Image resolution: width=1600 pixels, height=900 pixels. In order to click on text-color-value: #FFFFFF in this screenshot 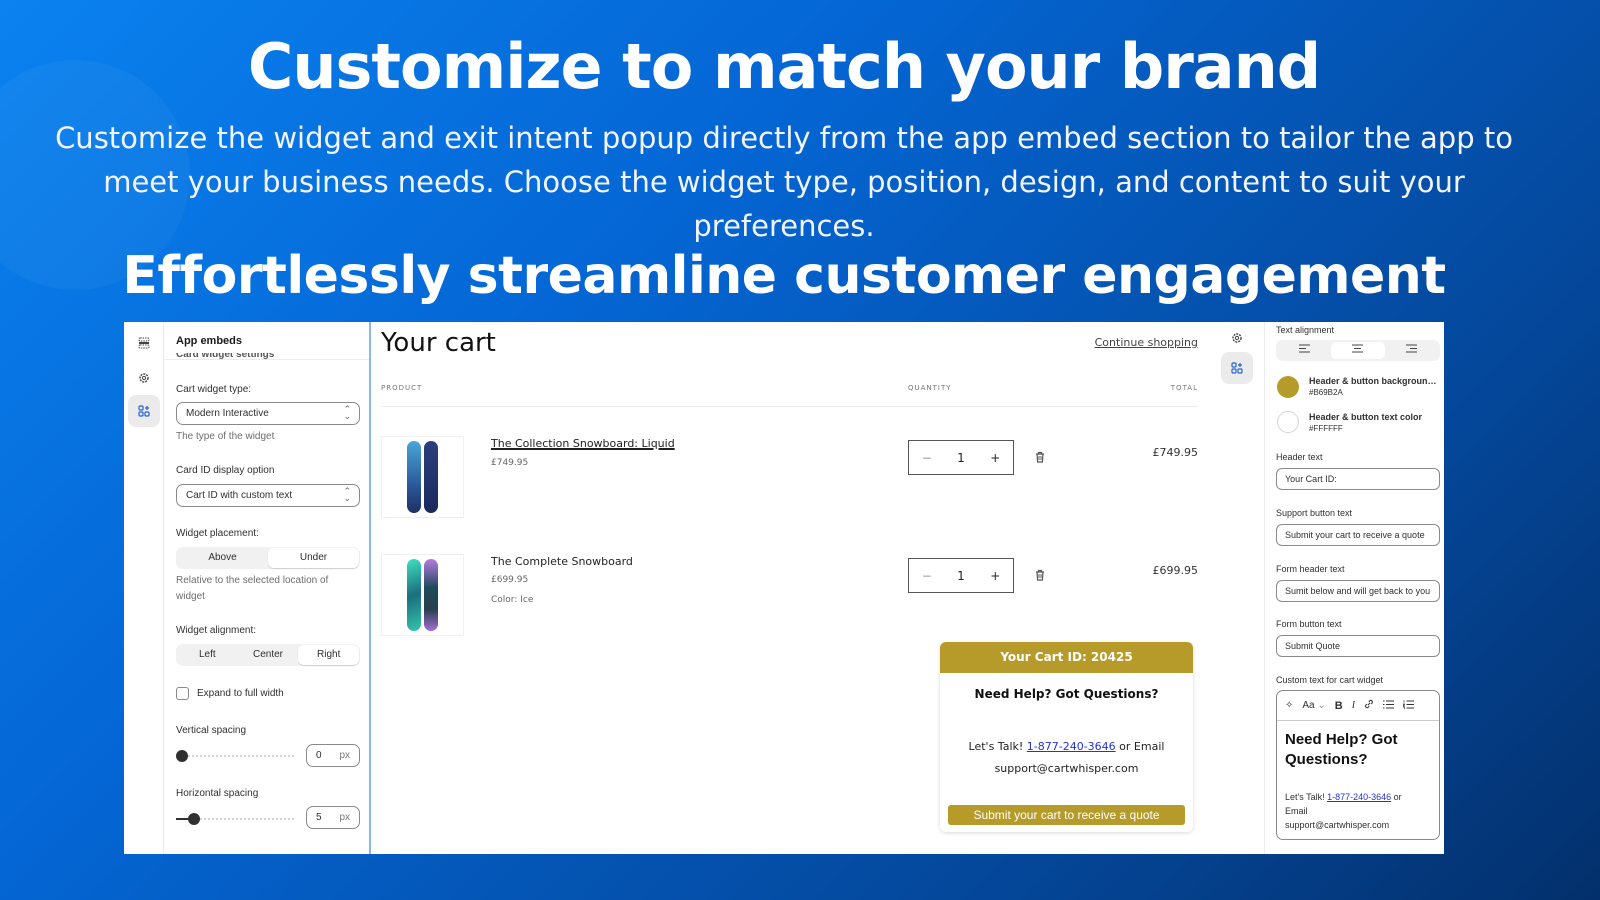, I will do `click(1326, 428)`.